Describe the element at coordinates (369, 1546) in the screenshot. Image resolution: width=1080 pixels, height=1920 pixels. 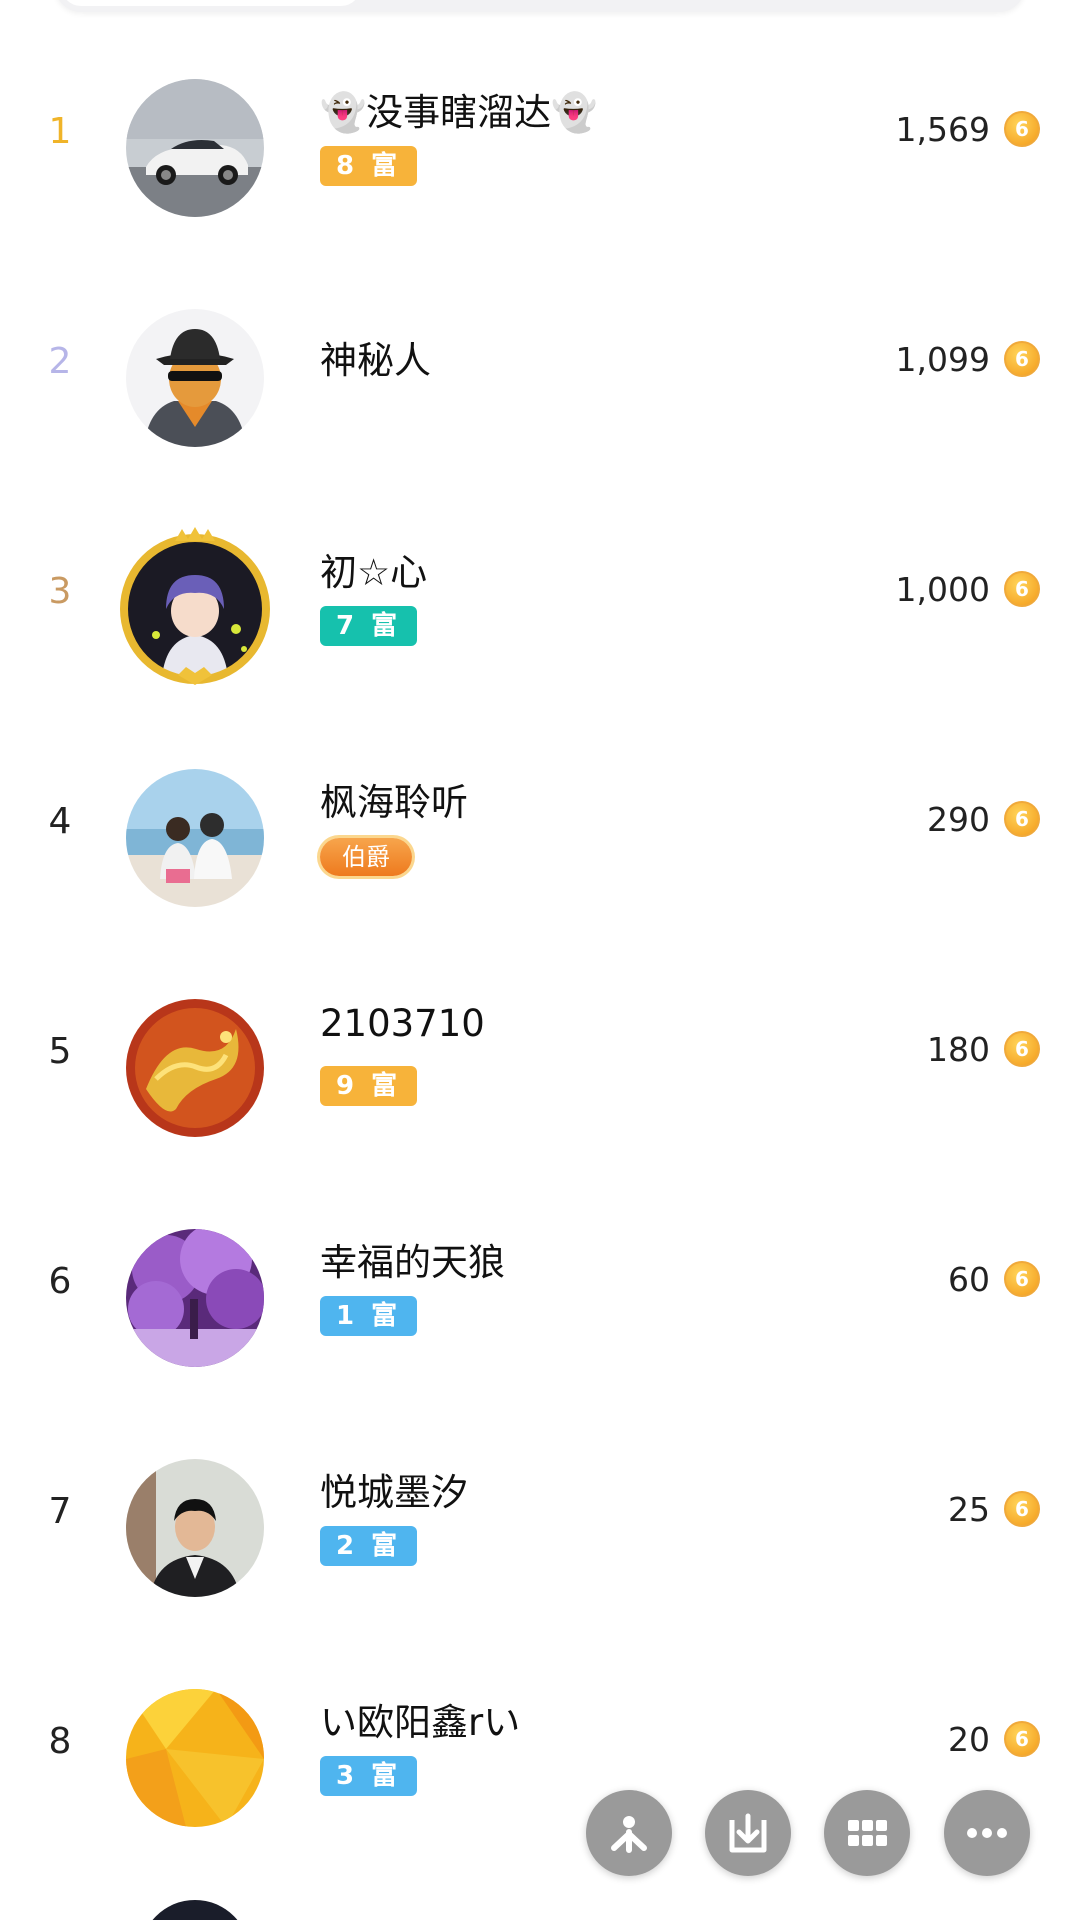
I see `wealth-badge: 2 富` at that location.